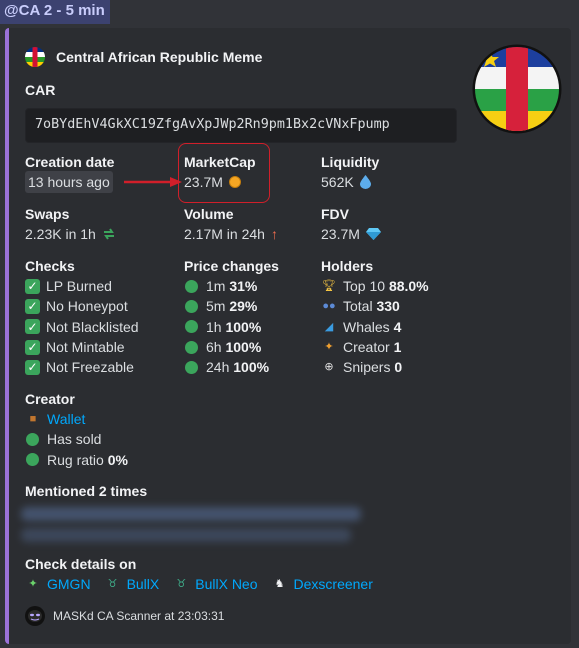 The height and width of the screenshot is (648, 579). I want to click on car-flag-icon, so click(35, 57).